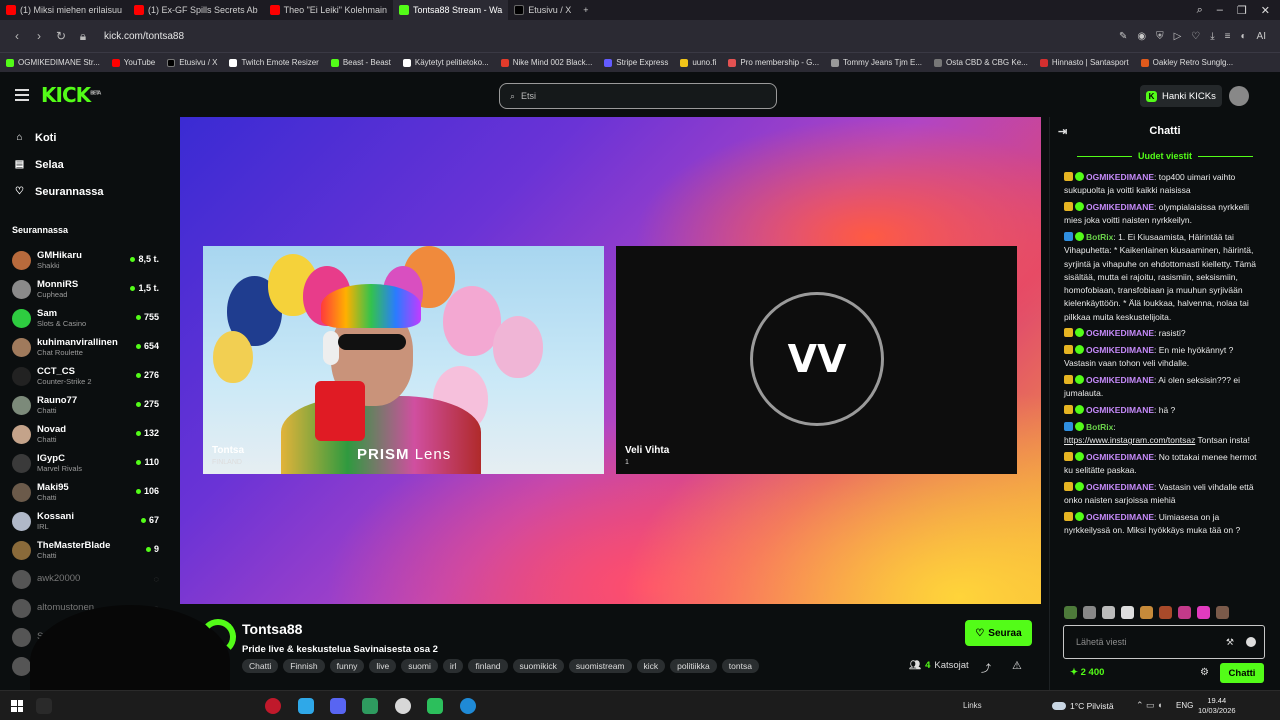  Describe the element at coordinates (1212, 36) in the screenshot. I see `download-icon: ⤓` at that location.